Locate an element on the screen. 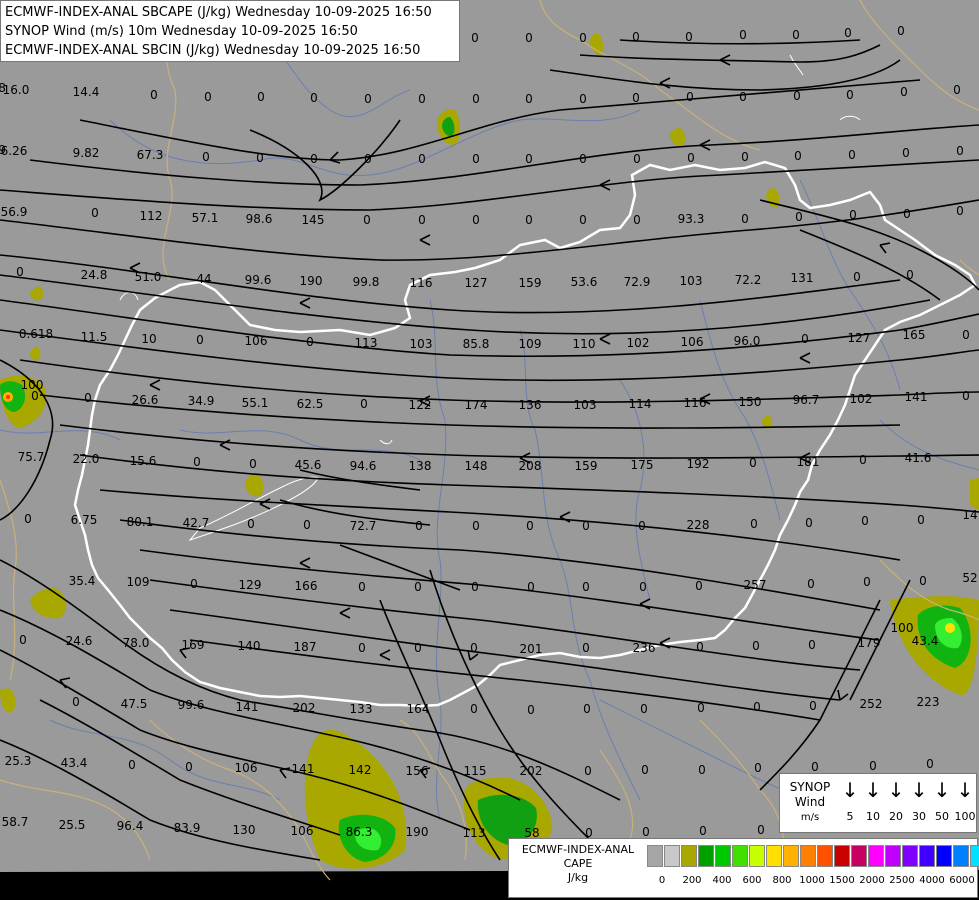 This screenshot has height=900, width=979. cin-value: 14.4 is located at coordinates (86, 92).